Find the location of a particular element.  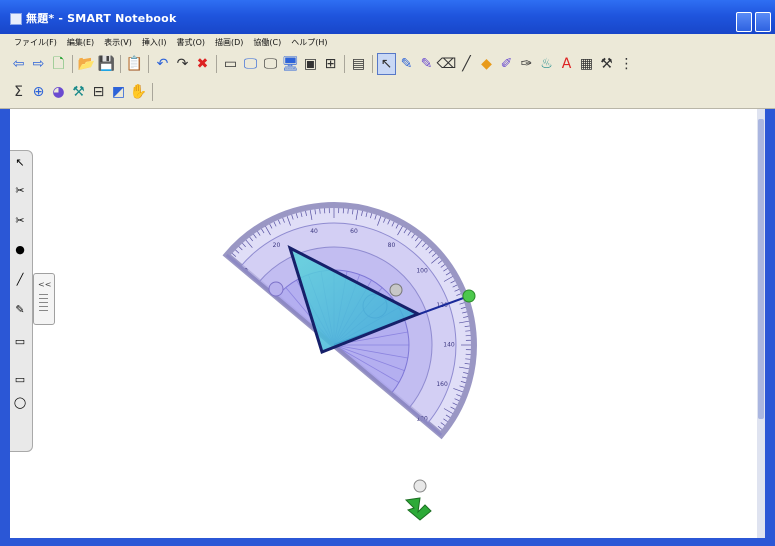

protractor-tick-label: 60 is located at coordinates (354, 231).